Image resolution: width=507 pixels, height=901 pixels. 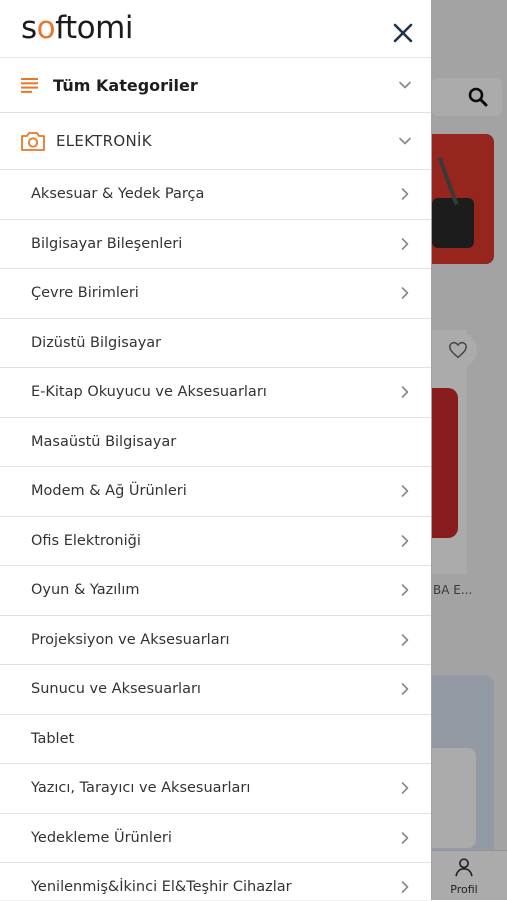 What do you see at coordinates (215, 838) in the screenshot?
I see `subcategory-item: Yedekleme Ürünleri` at bounding box center [215, 838].